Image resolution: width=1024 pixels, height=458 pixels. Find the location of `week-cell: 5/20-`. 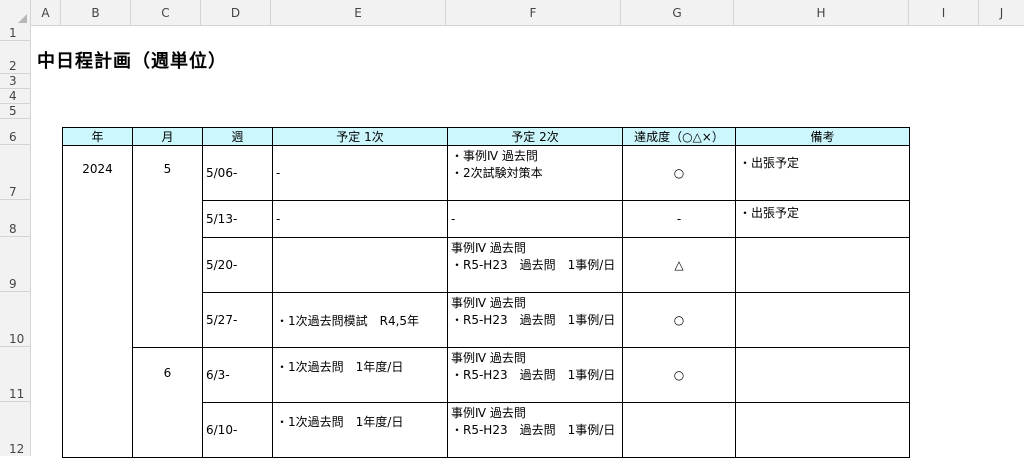

week-cell: 5/20- is located at coordinates (237, 265).